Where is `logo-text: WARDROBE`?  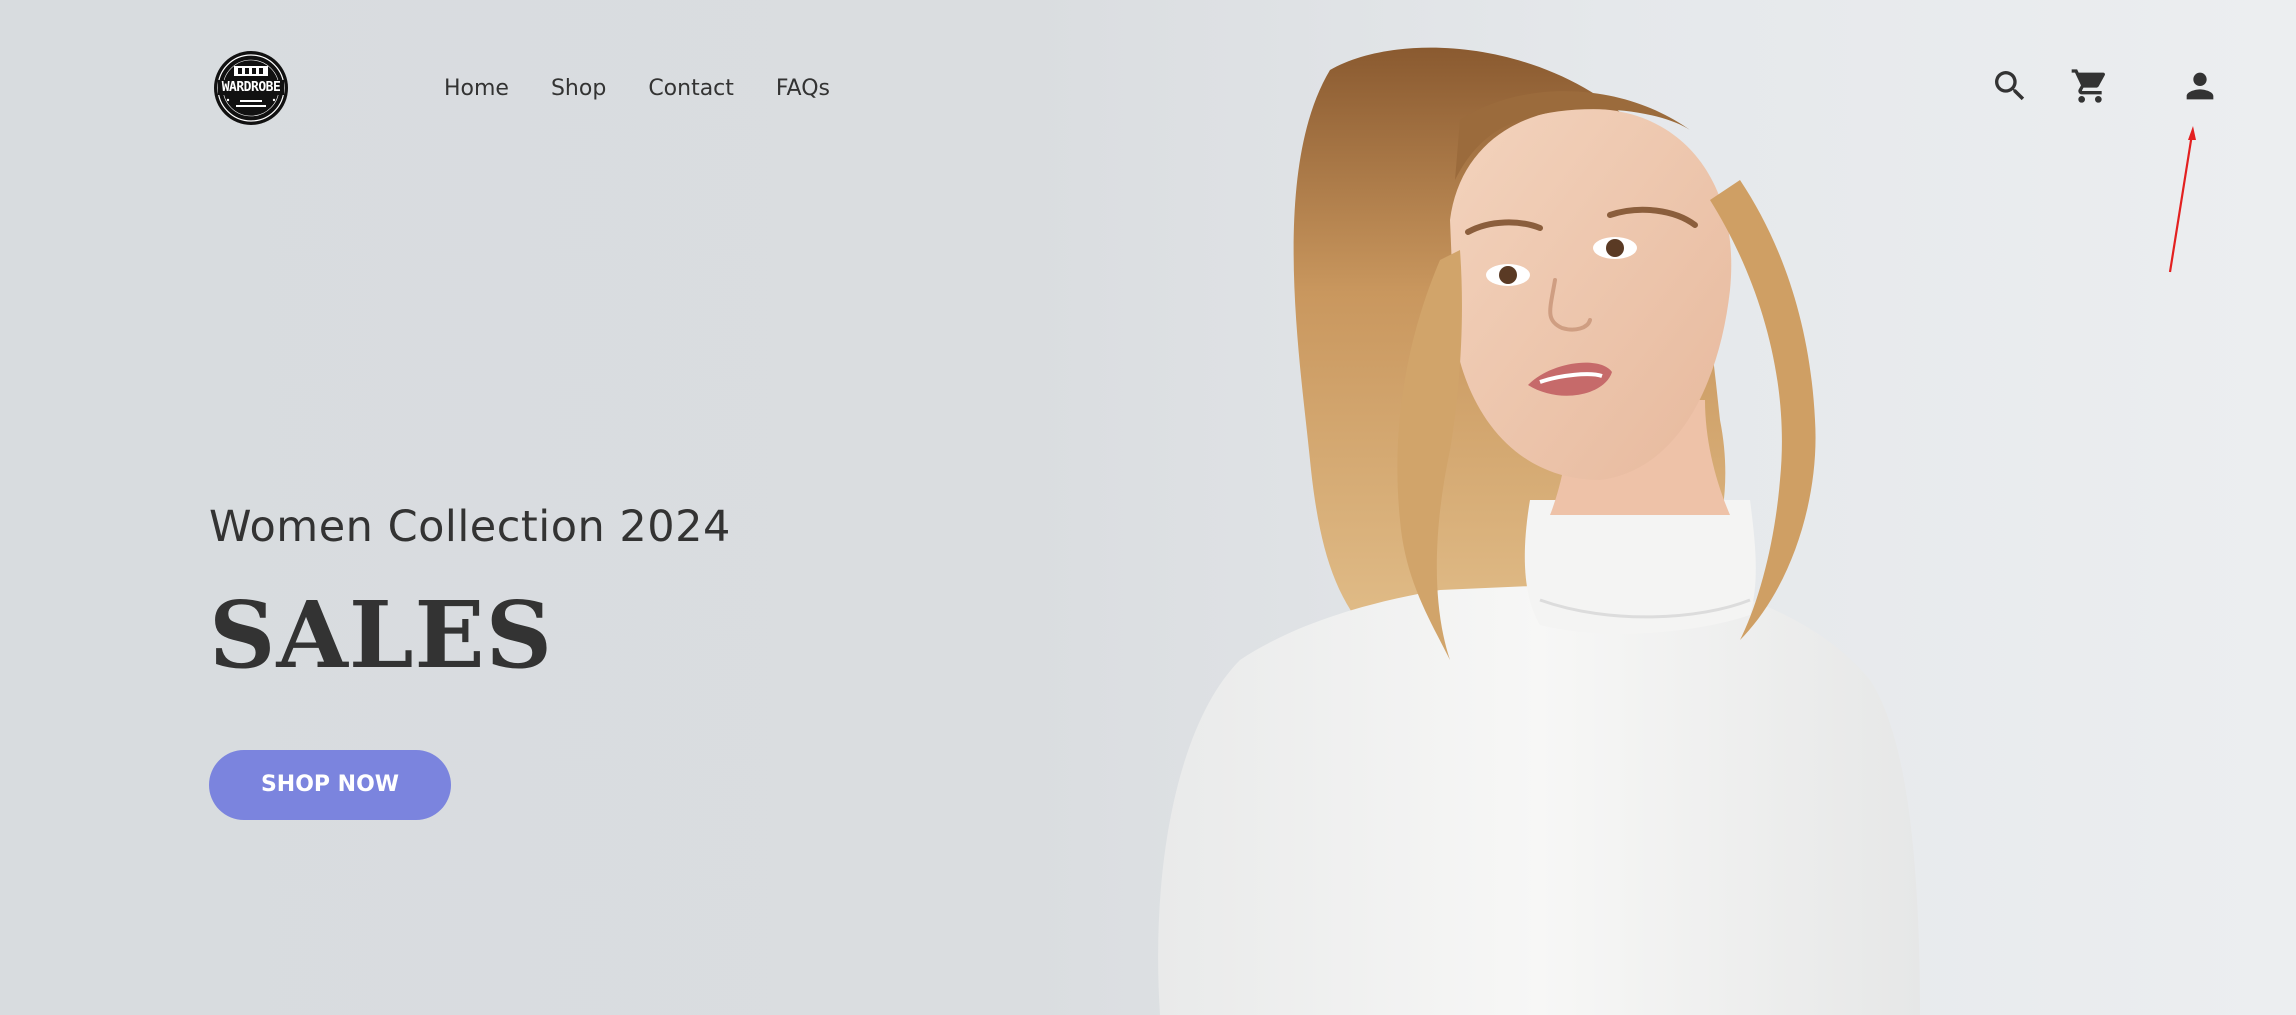
logo-text: WARDROBE is located at coordinates (251, 87).